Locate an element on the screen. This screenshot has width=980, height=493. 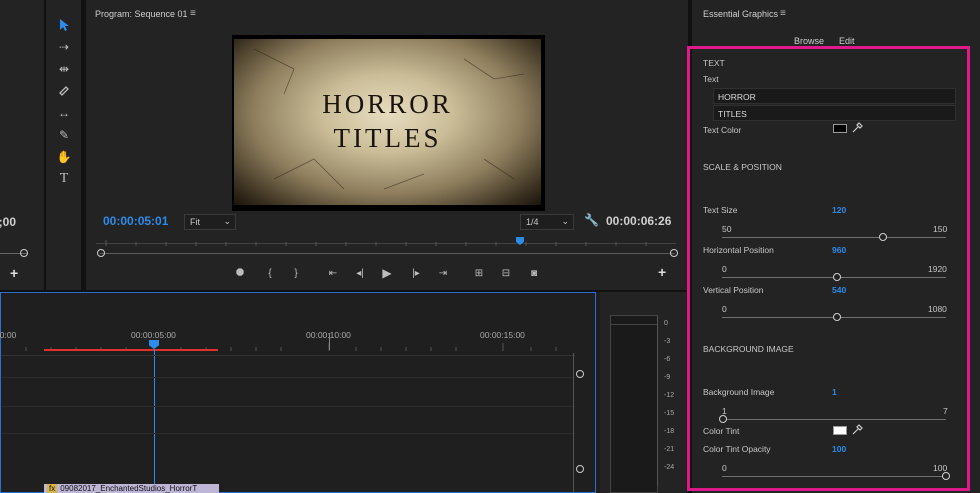
slip-tool-icon: ↔ is located at coordinates (64, 113).